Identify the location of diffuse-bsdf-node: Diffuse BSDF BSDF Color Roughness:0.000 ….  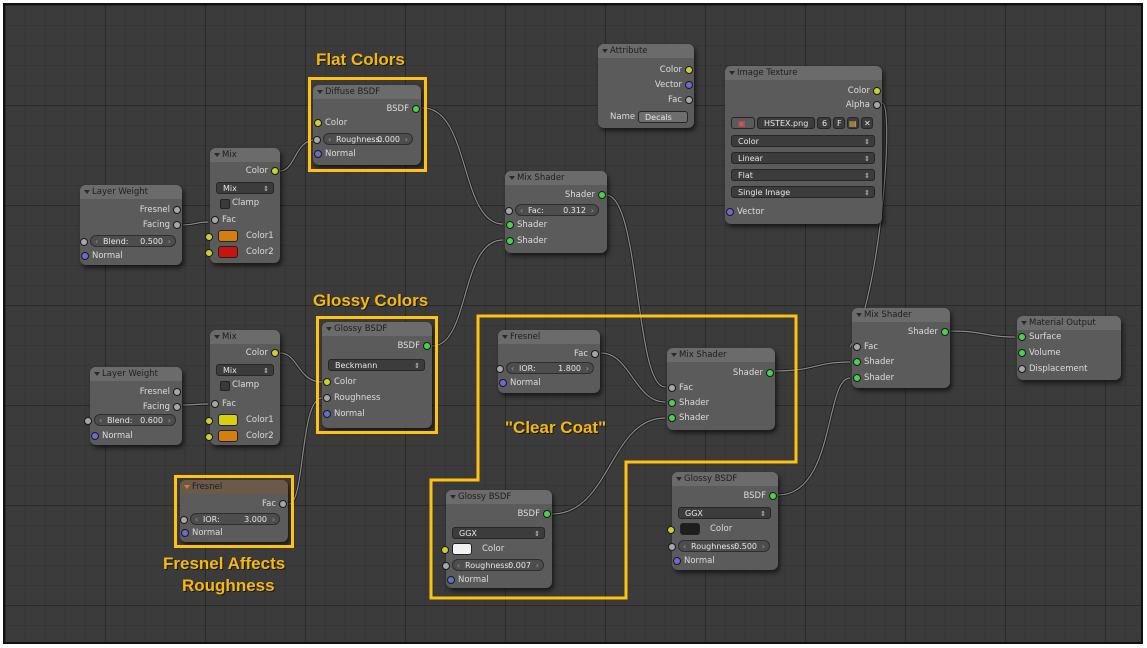
(367, 125).